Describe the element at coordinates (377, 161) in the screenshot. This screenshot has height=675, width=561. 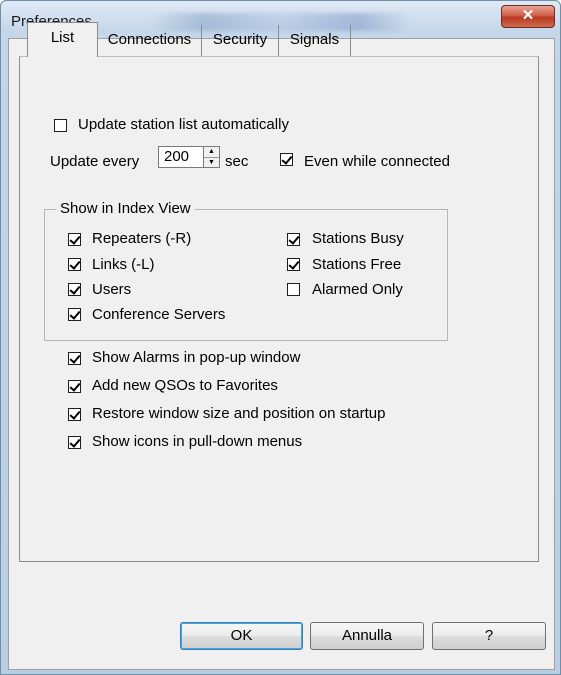
I see `even-while-connected-label: Even while connected` at that location.